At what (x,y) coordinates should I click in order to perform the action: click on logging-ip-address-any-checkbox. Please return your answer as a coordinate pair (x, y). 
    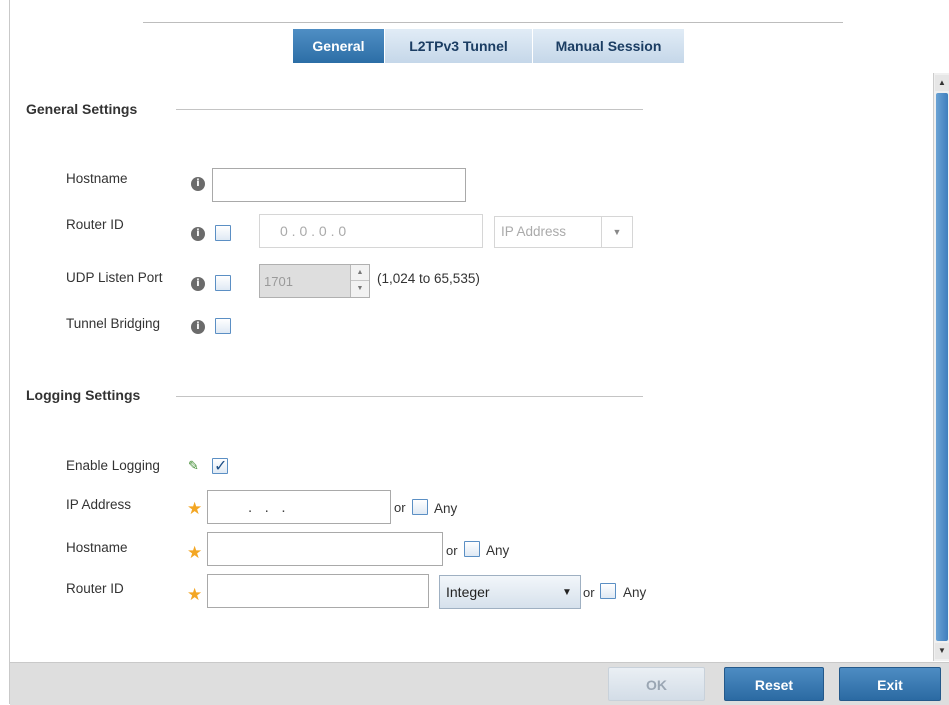
    Looking at the image, I should click on (420, 507).